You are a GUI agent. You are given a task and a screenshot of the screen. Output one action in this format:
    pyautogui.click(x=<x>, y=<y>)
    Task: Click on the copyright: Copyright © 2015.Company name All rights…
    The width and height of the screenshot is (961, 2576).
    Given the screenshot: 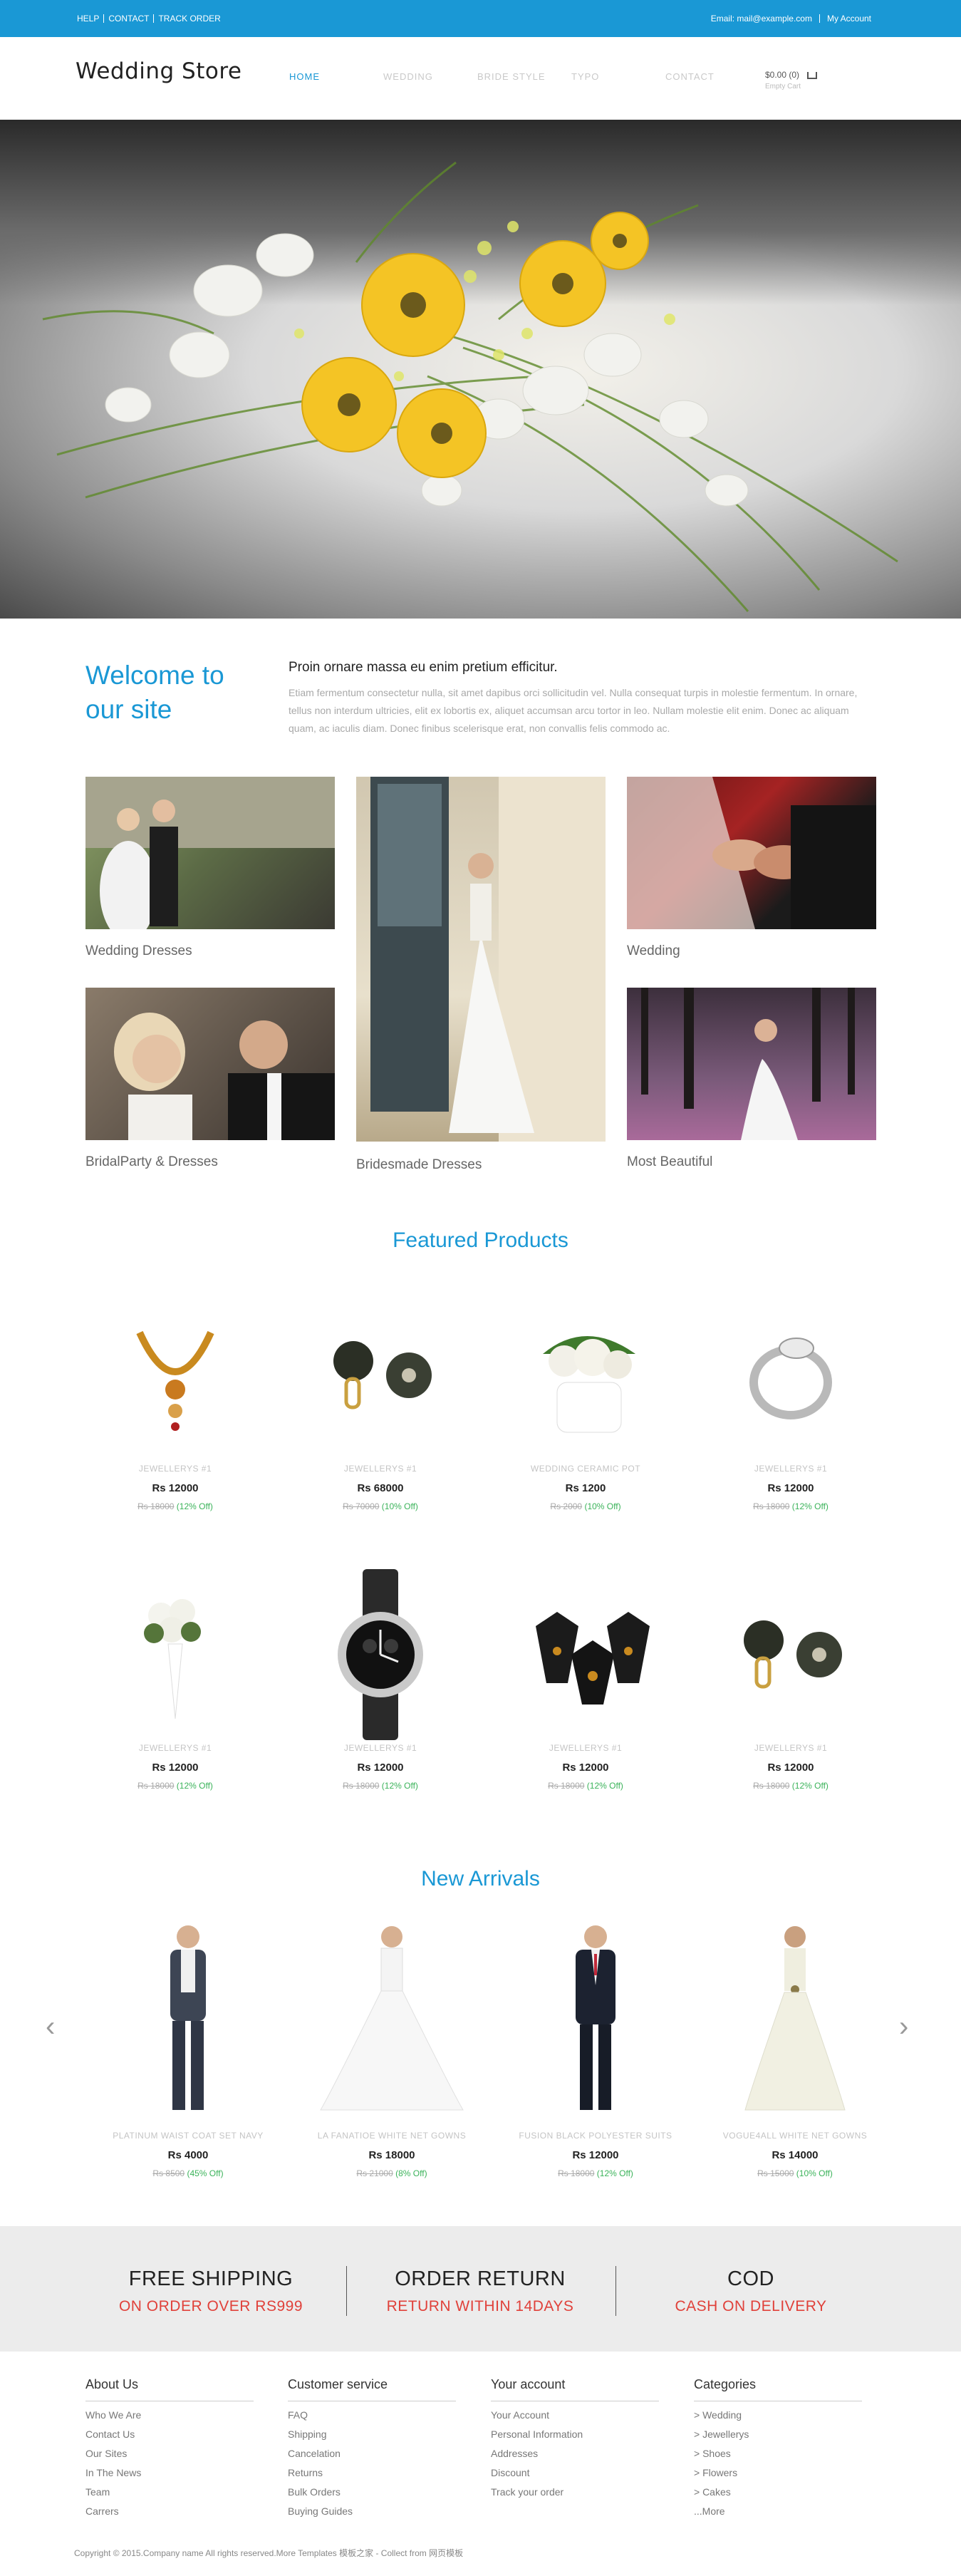 What is the action you would take?
    pyautogui.click(x=269, y=2553)
    